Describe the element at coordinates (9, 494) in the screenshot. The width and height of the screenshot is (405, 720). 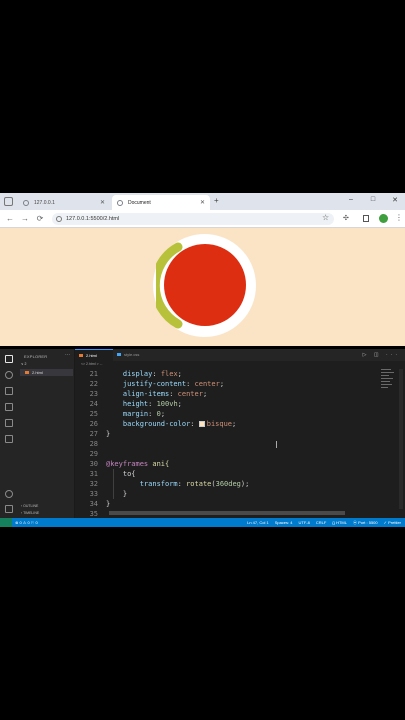
I see `account-icon` at that location.